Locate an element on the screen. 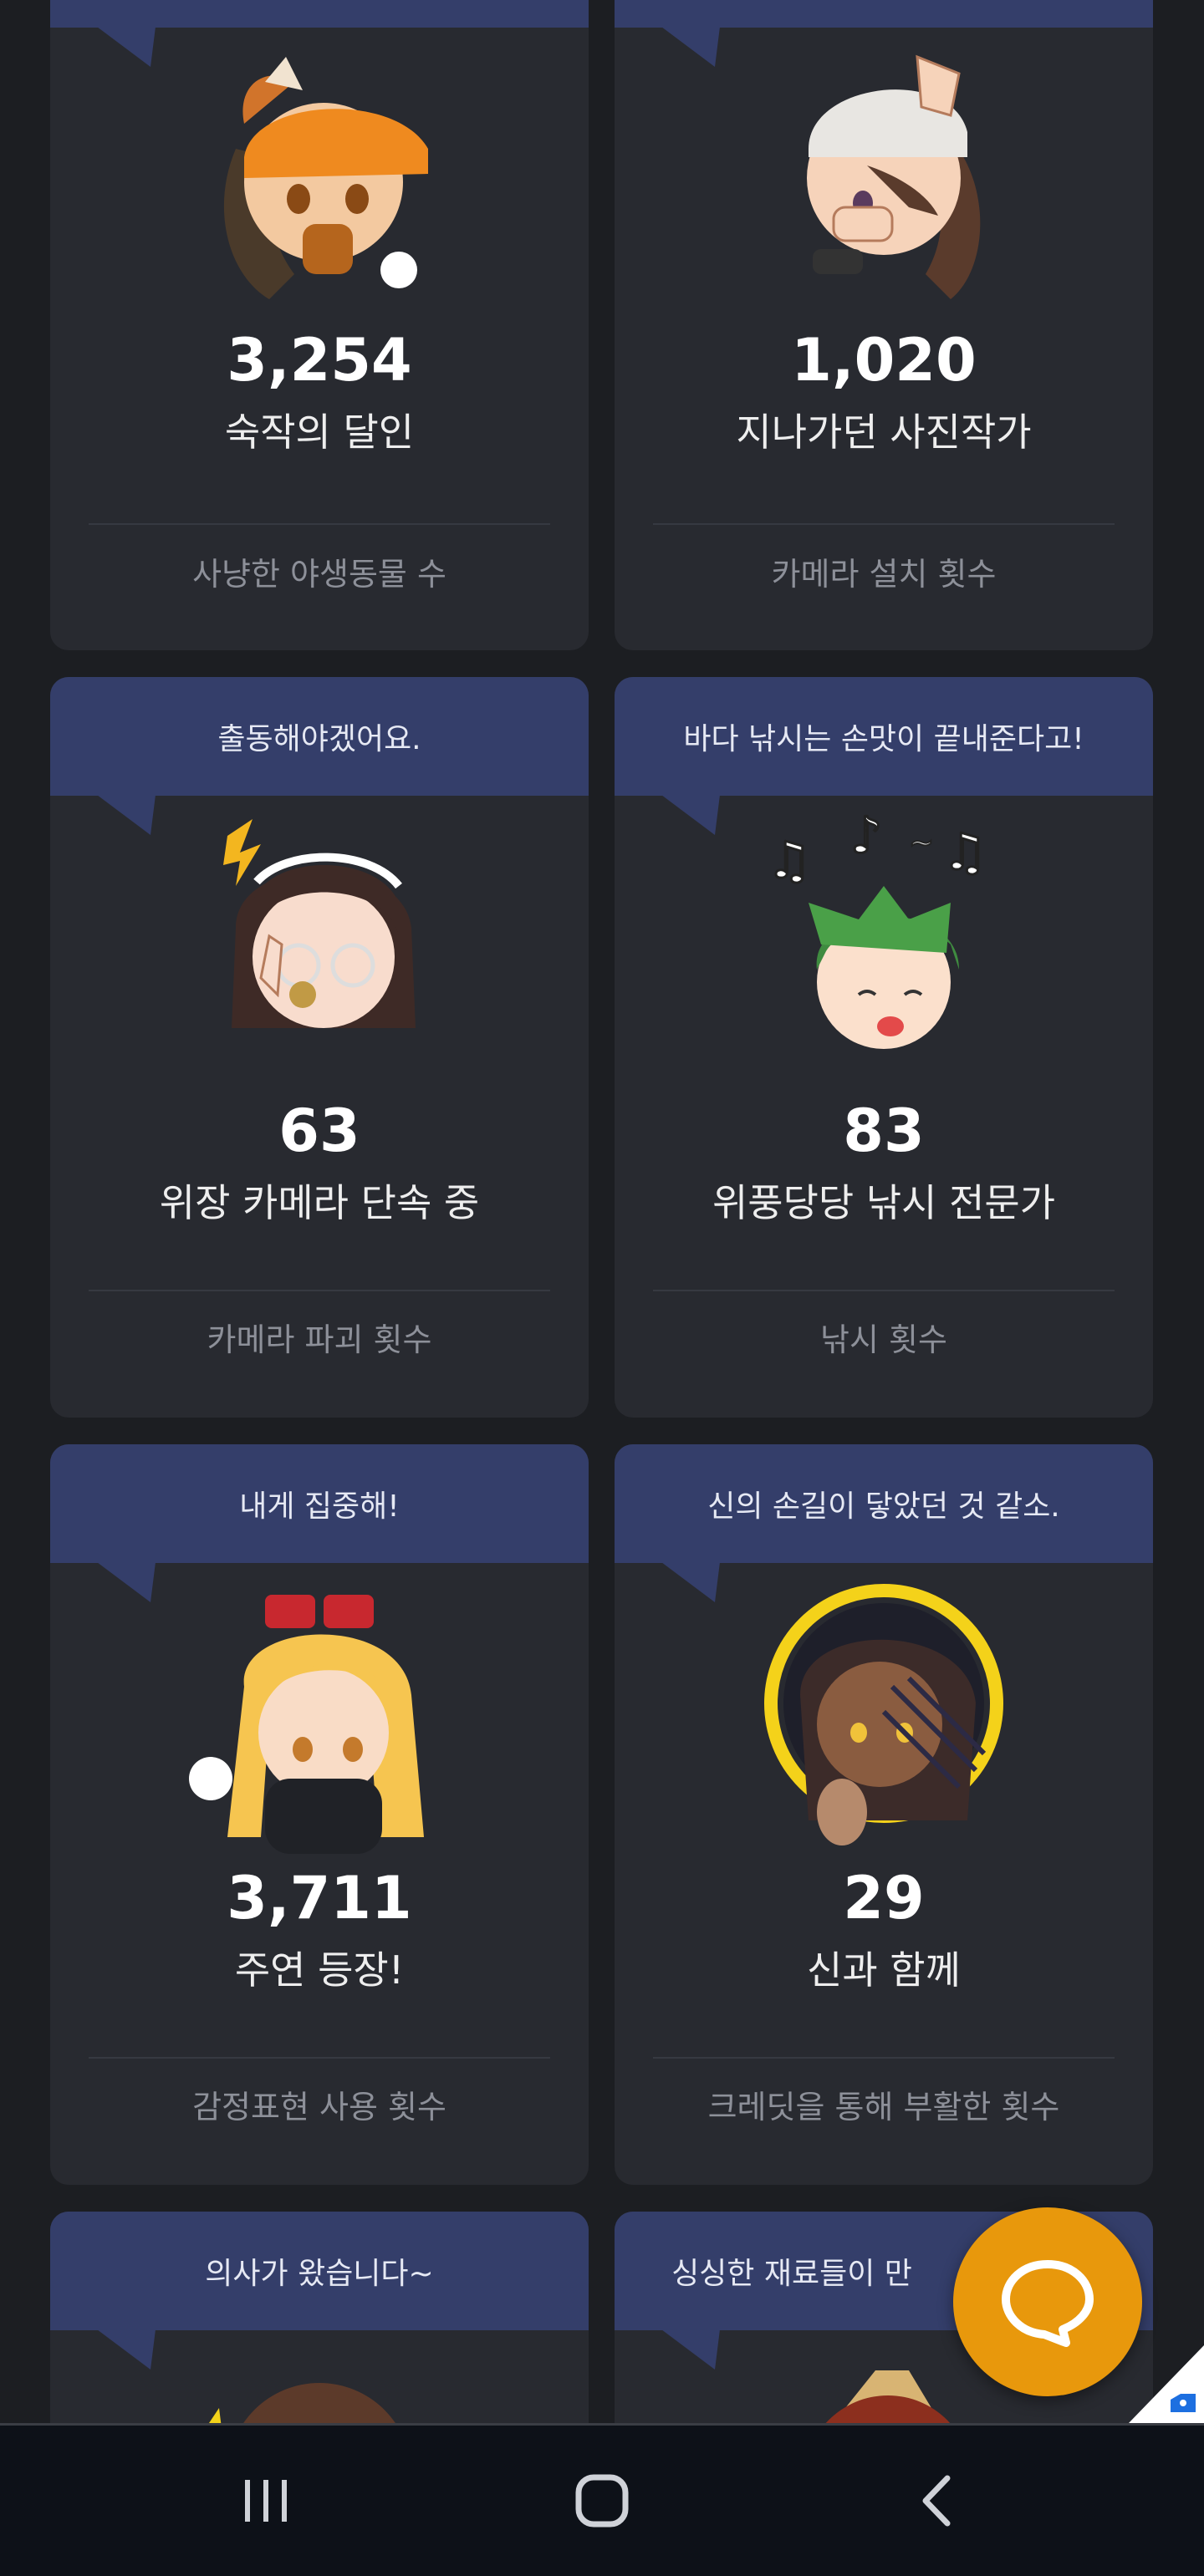 This screenshot has width=1204, height=2576. blonde-sunglasses-character-icon is located at coordinates (307, 1724).